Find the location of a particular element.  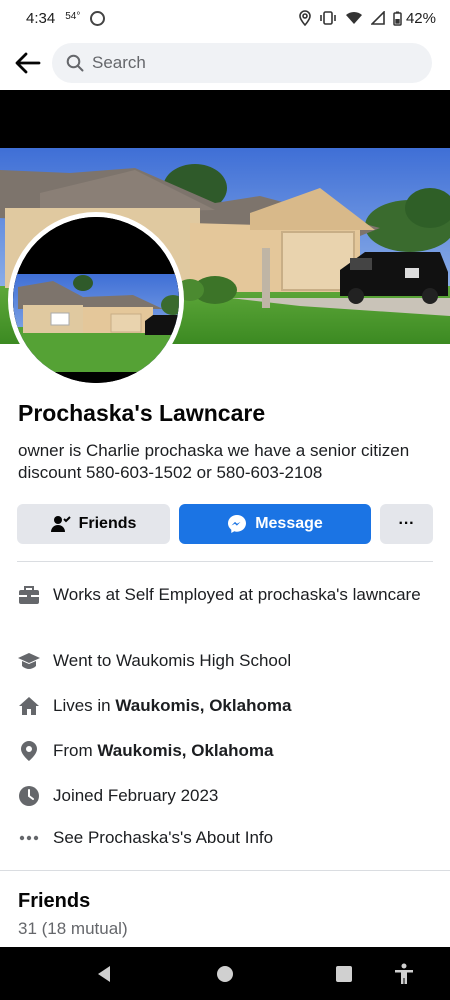

detail-from-place: Waukomis, Oklahoma is located at coordinates (185, 750).